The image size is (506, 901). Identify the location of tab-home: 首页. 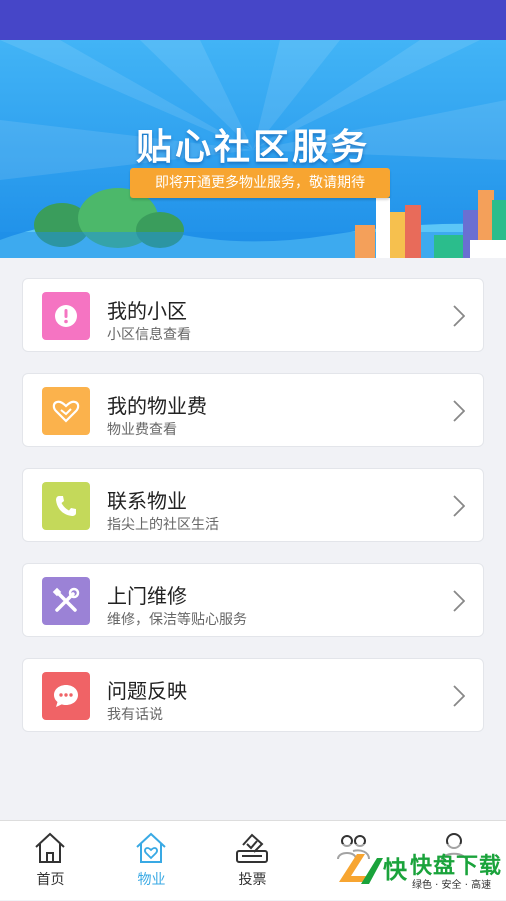
(50, 861).